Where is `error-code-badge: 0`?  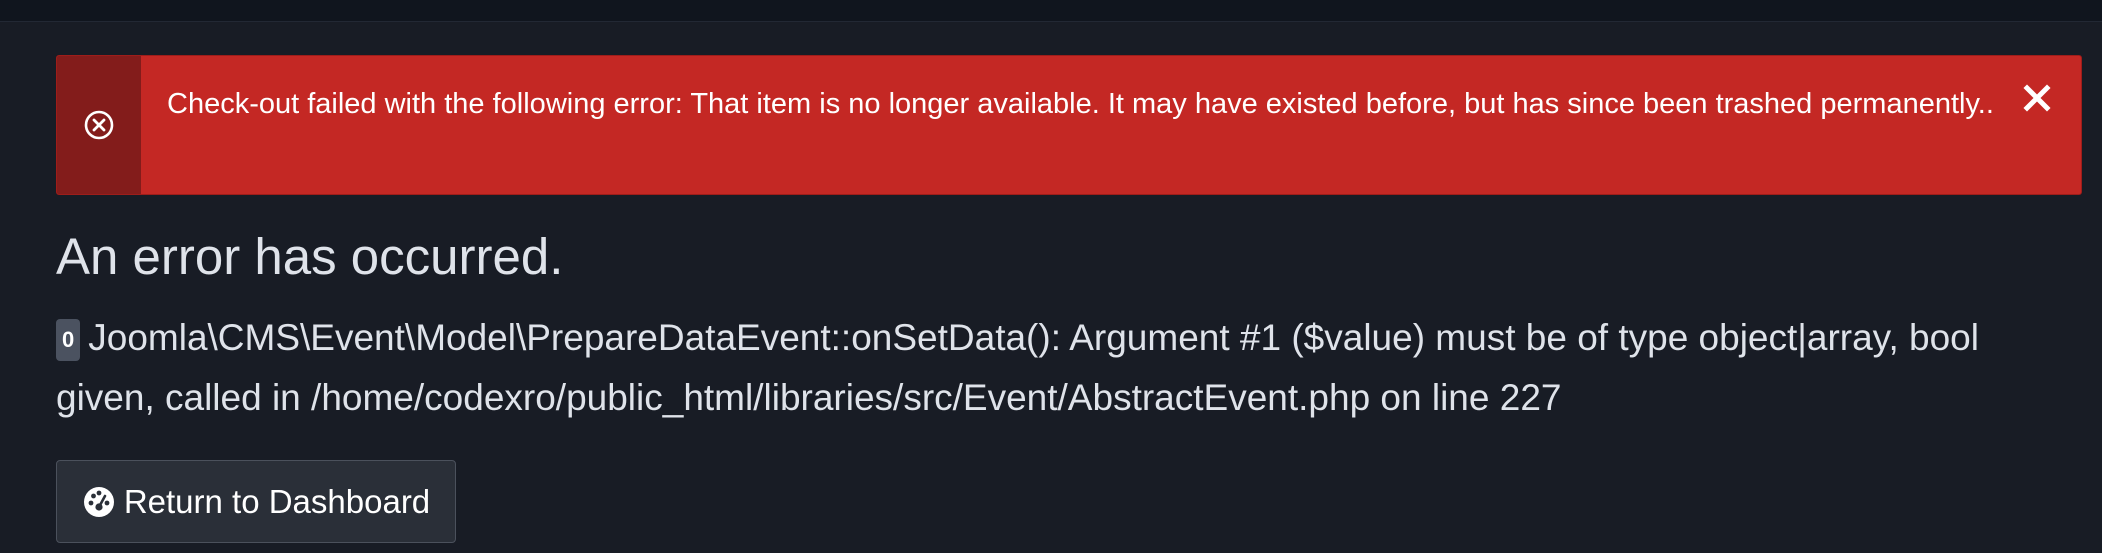 error-code-badge: 0 is located at coordinates (68, 340).